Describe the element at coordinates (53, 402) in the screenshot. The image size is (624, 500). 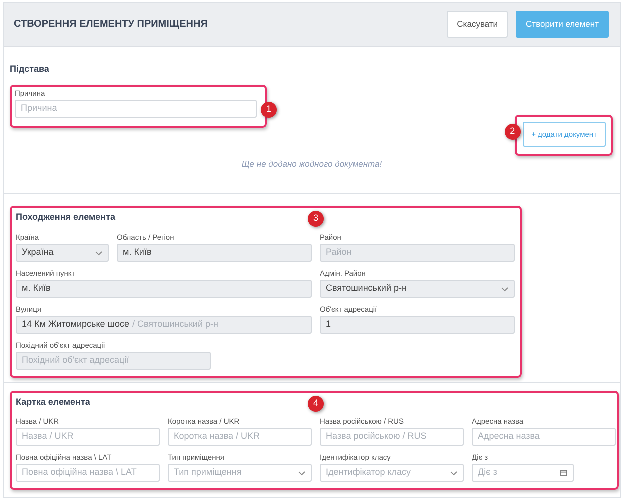
I see `section-title: Картка елемента` at that location.